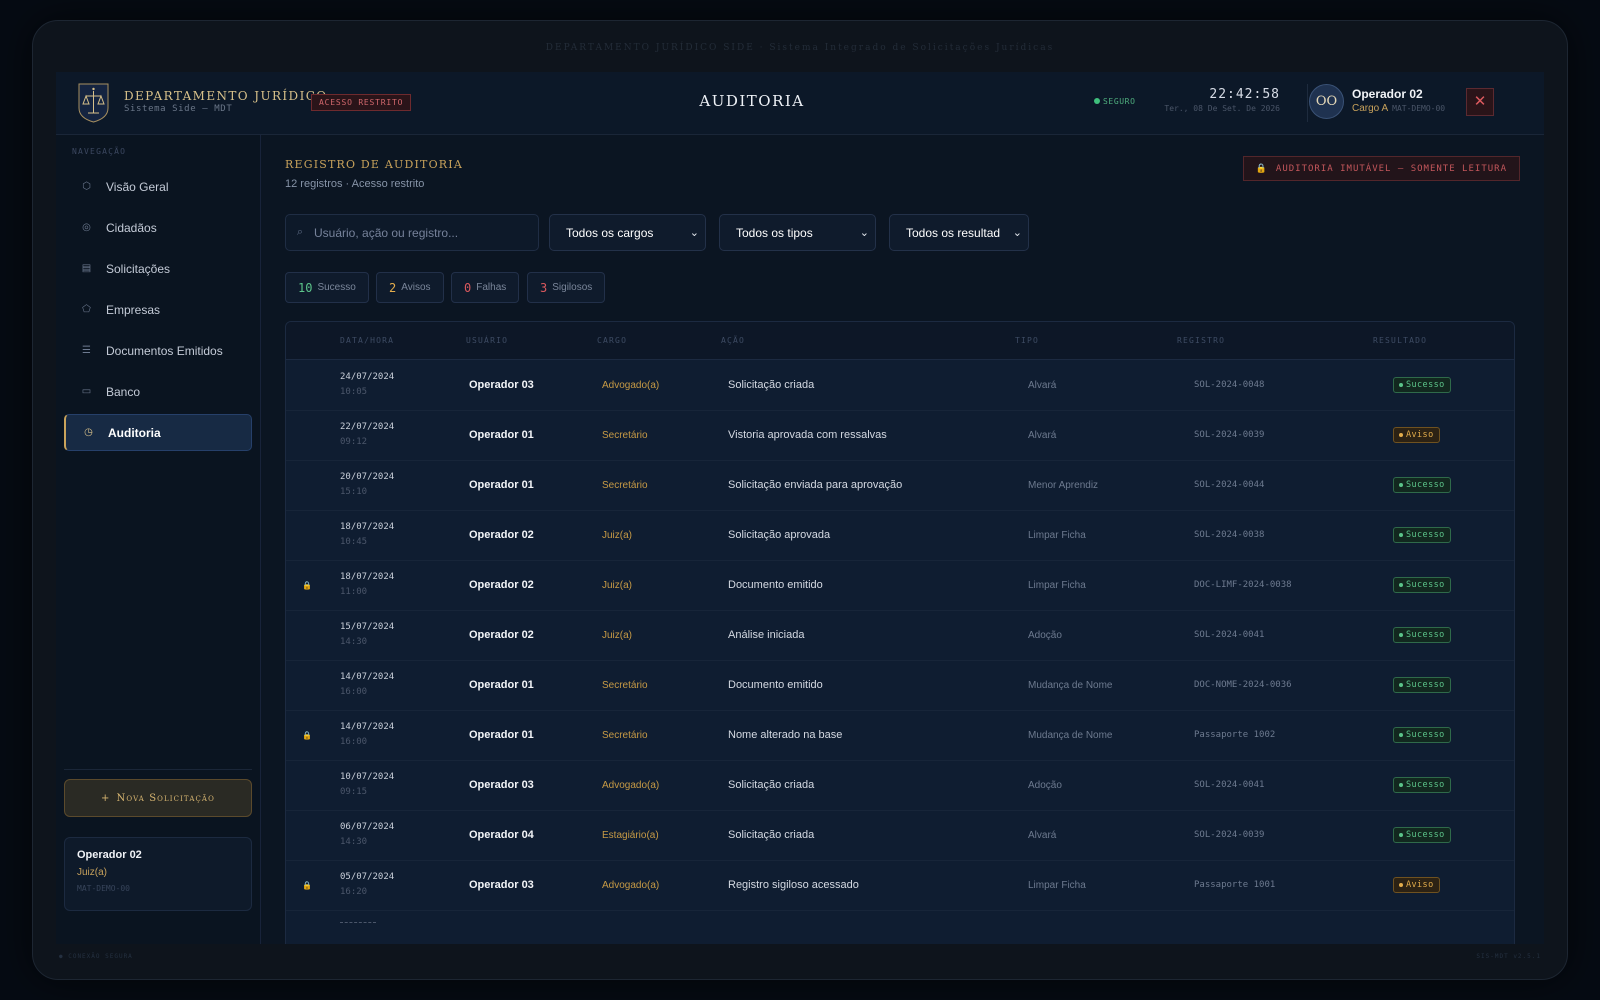  What do you see at coordinates (793, 885) in the screenshot?
I see `row-action: Registro sigiloso acessado` at bounding box center [793, 885].